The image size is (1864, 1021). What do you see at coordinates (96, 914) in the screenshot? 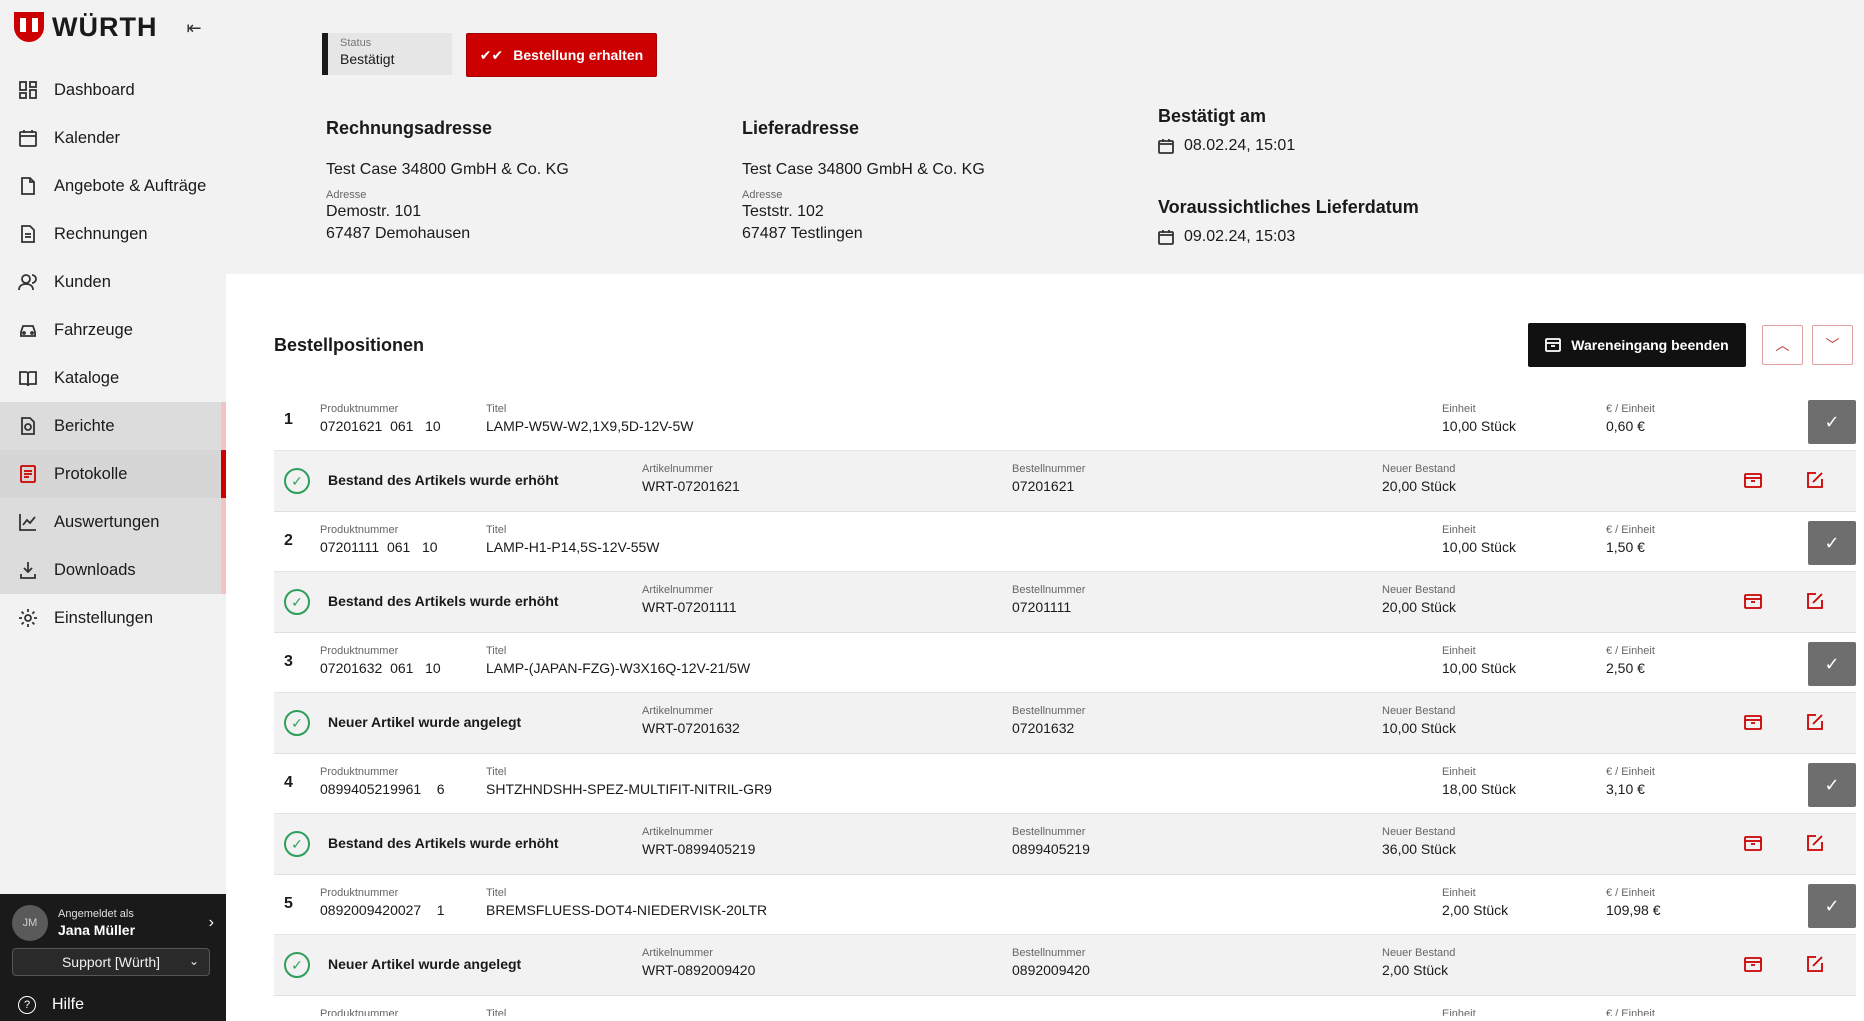
I see `user-caption: Angemeldet als` at bounding box center [96, 914].